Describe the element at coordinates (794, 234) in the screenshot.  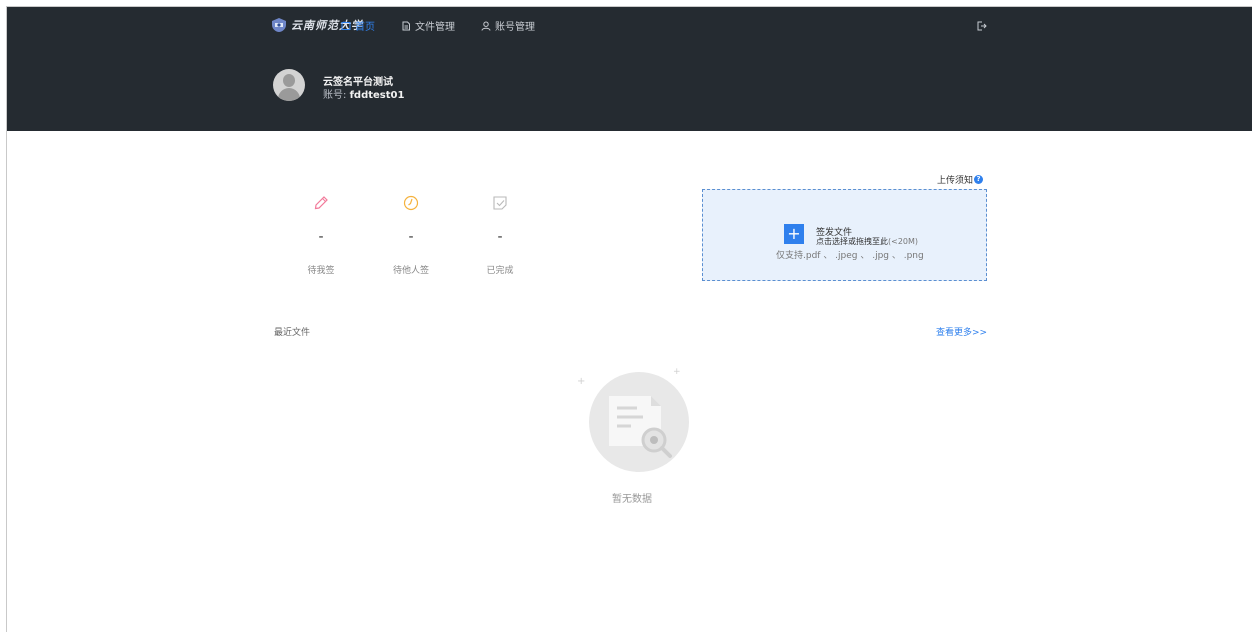
I see `plus-icon: +` at that location.